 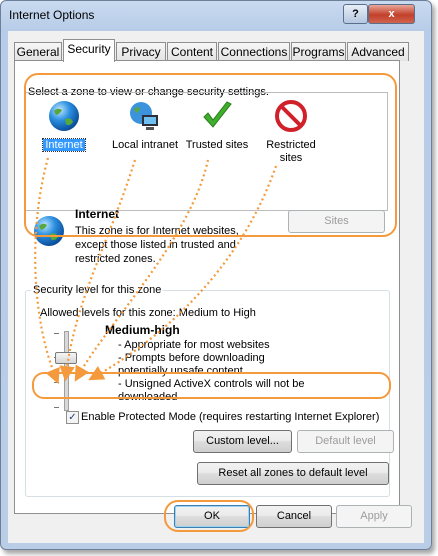 I want to click on zone-internet: Internet, so click(x=64, y=127).